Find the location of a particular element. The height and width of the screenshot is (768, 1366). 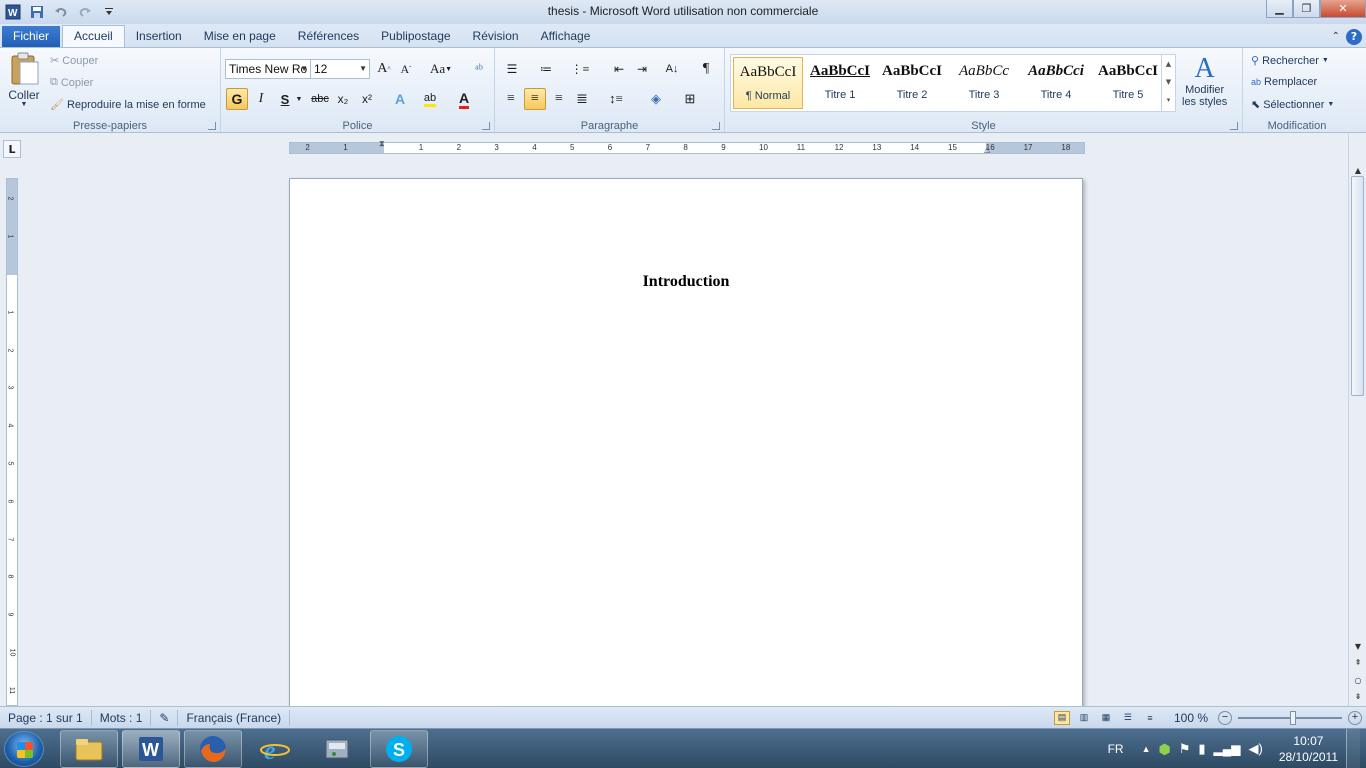

taskbar-explorer is located at coordinates (89, 749).